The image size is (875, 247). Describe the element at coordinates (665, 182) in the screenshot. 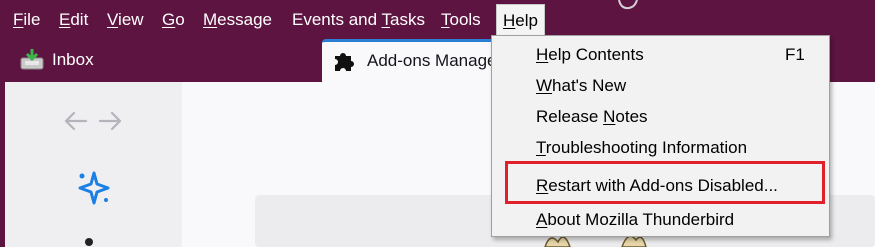

I see `highlight-annotation` at that location.